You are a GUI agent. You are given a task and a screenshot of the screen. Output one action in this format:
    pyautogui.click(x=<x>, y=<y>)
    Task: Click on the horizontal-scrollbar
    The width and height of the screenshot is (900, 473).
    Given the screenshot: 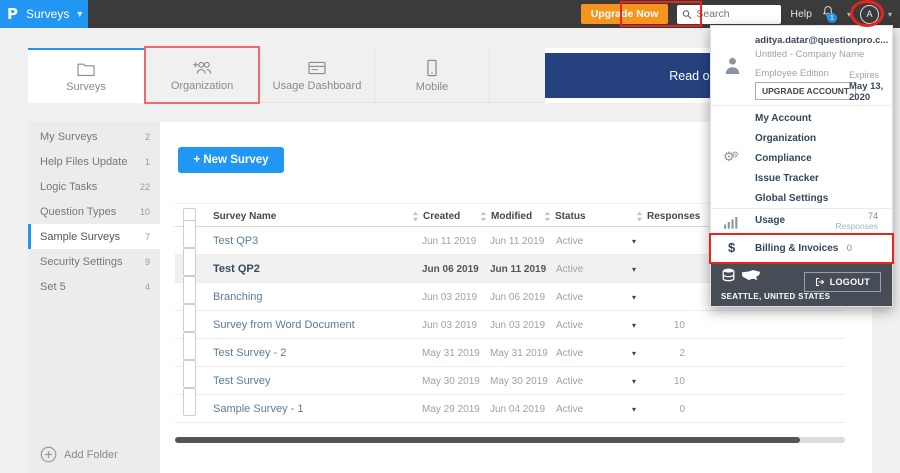 What is the action you would take?
    pyautogui.click(x=510, y=440)
    